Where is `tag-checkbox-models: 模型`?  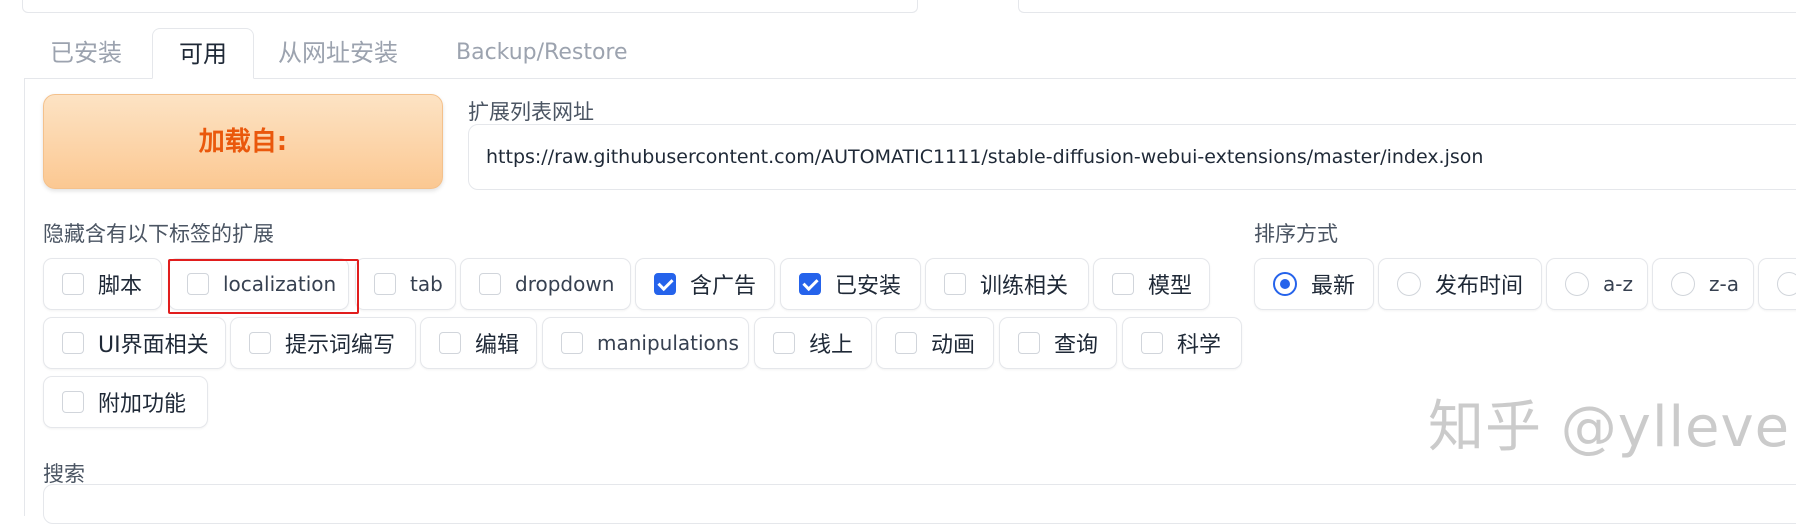
tag-checkbox-models: 模型 is located at coordinates (1151, 284).